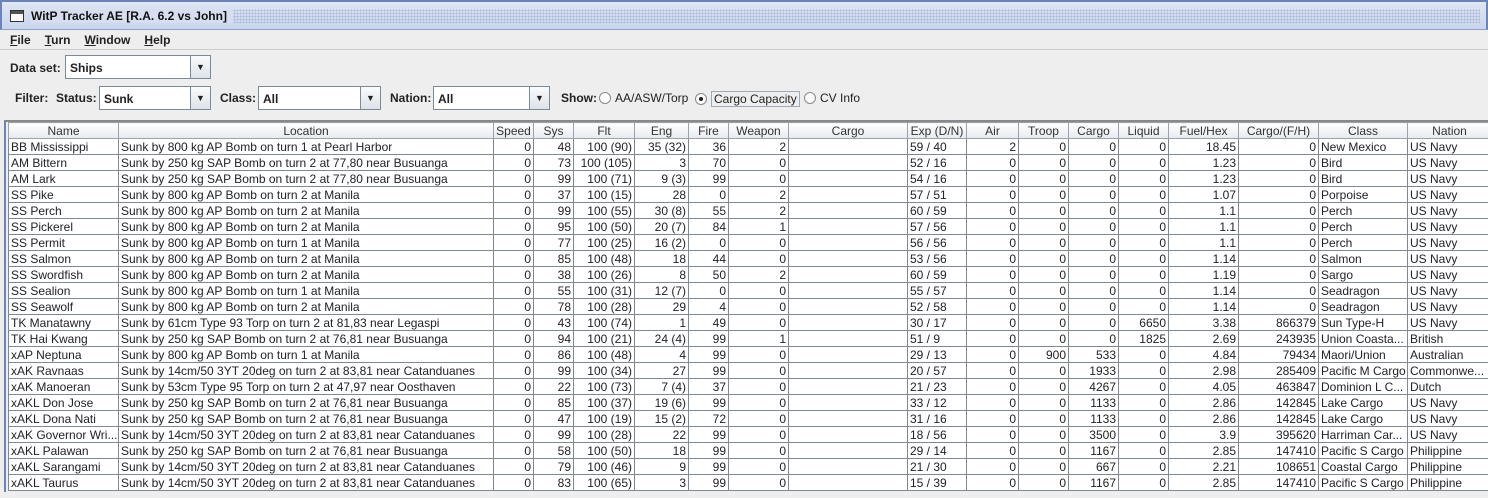 Image resolution: width=1488 pixels, height=498 pixels. I want to click on radio-cargo-capacity: Cargo Capacity, so click(747, 99).